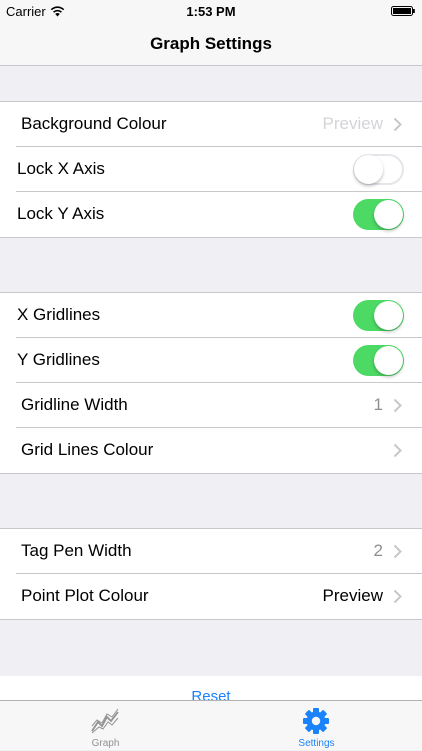 This screenshot has height=751, width=422. I want to click on y-gridlines-label: Y Gridlines, so click(58, 359).